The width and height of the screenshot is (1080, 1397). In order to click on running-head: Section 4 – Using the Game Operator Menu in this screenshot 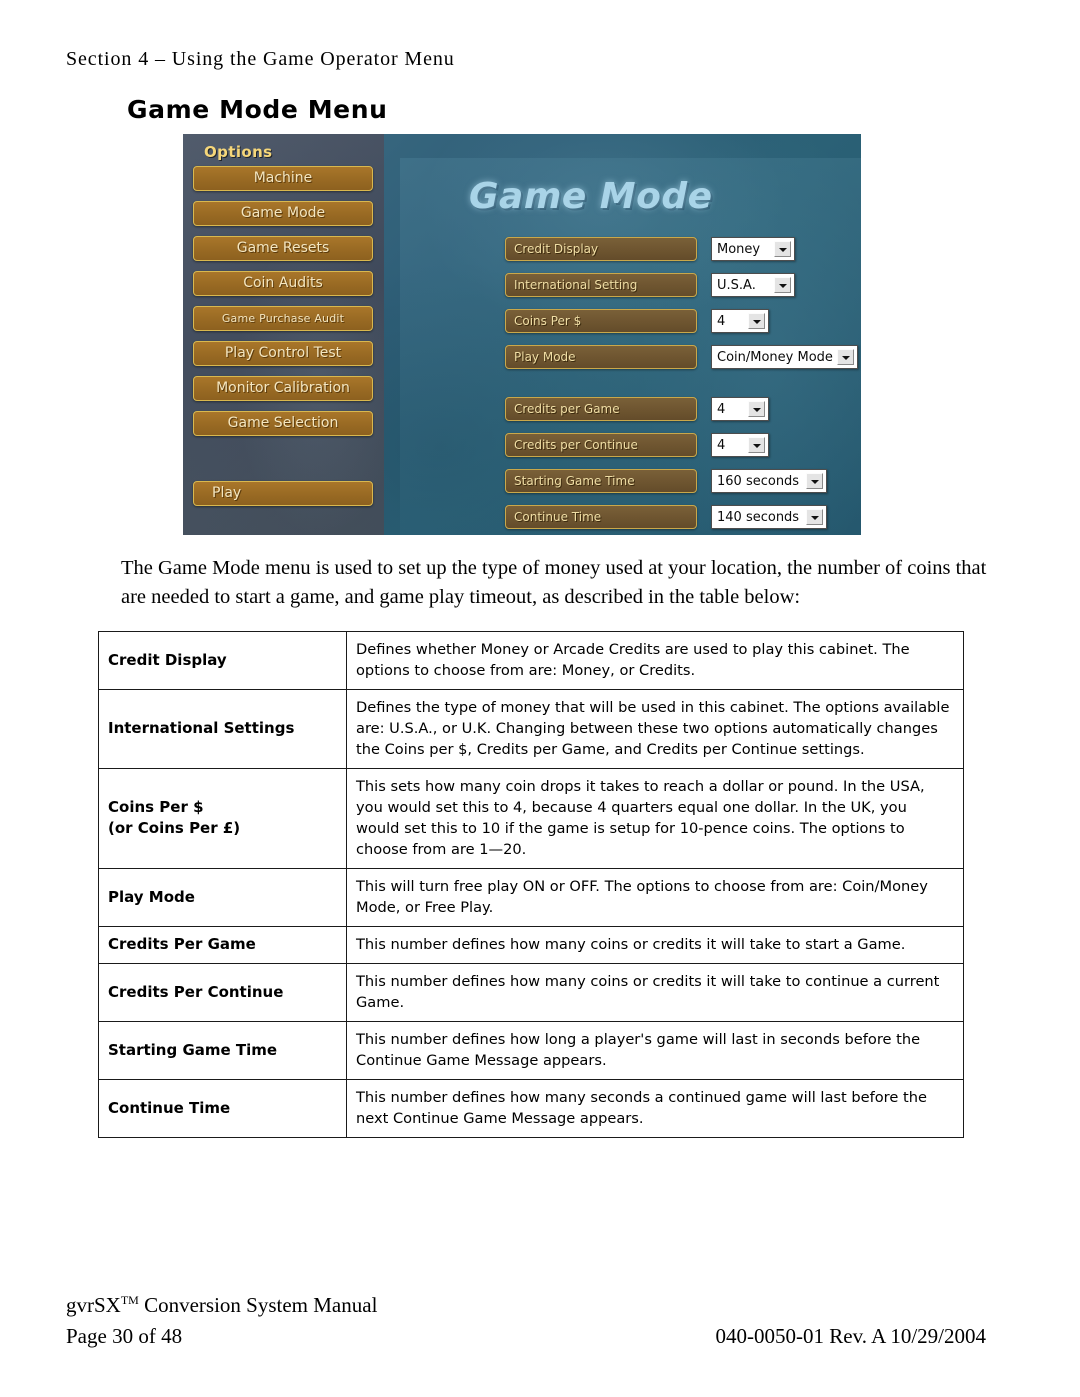, I will do `click(260, 59)`.